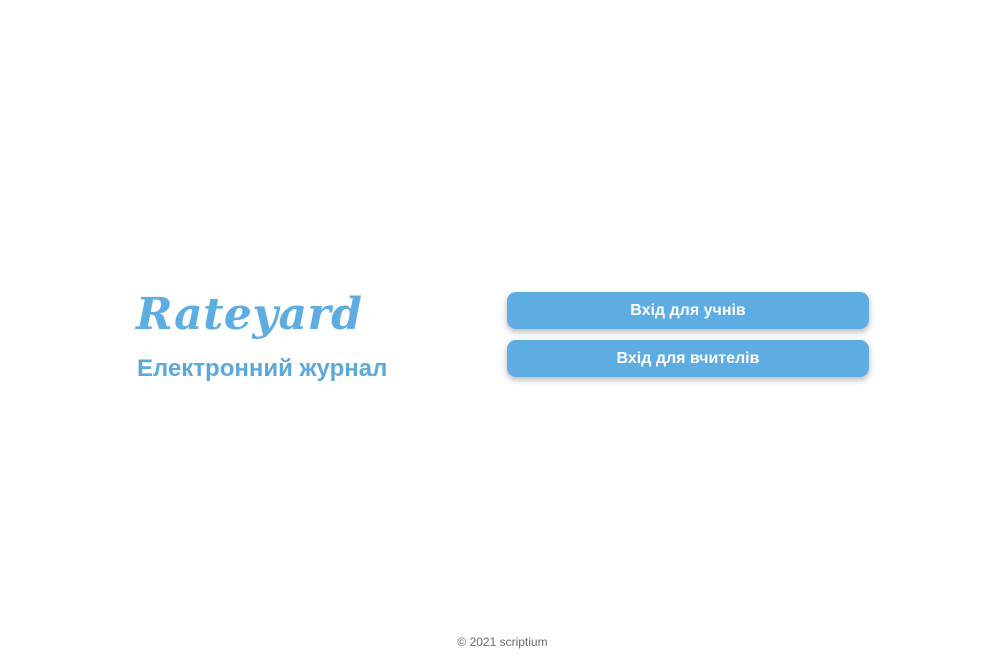 This screenshot has height=669, width=1005. I want to click on student-login-button: Вхід для учнів, so click(688, 310).